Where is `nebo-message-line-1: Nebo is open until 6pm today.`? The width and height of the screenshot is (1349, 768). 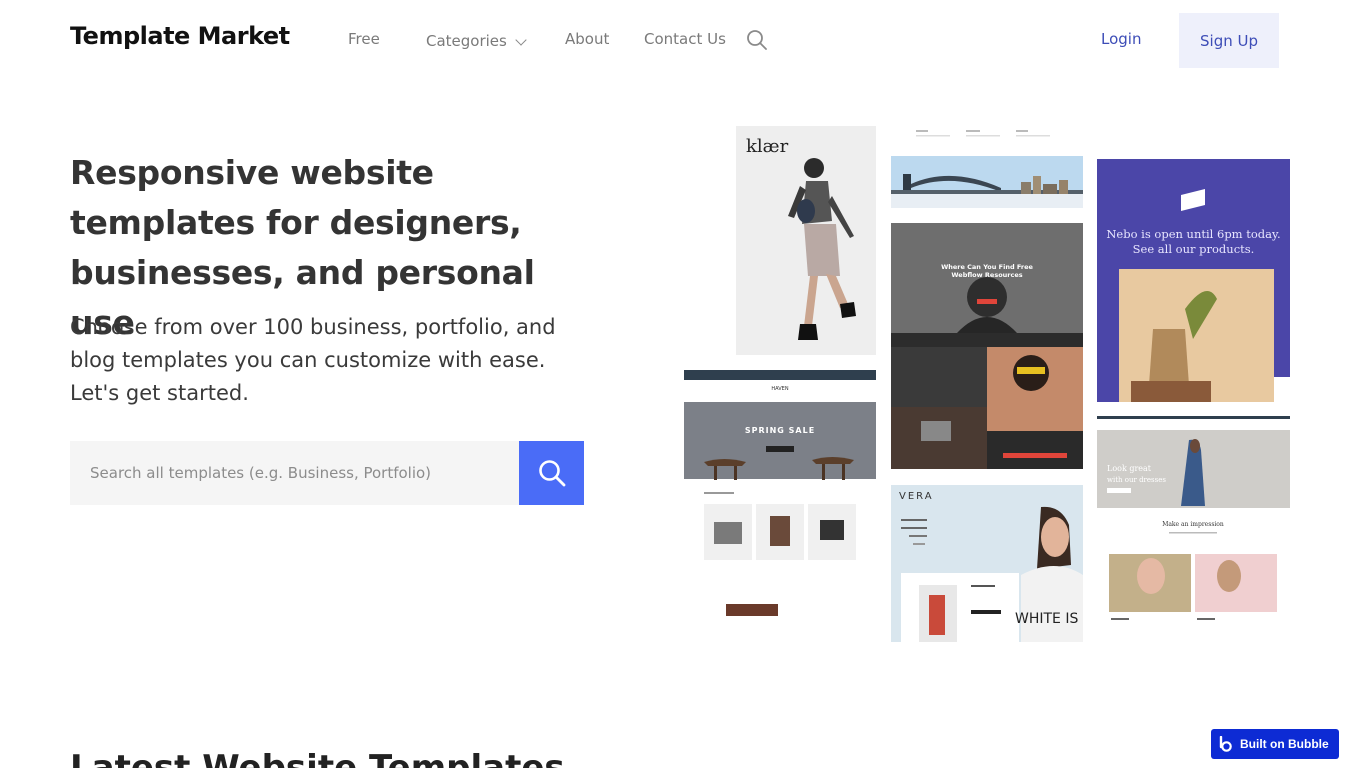
nebo-message-line-1: Nebo is open until 6pm today. is located at coordinates (1193, 234).